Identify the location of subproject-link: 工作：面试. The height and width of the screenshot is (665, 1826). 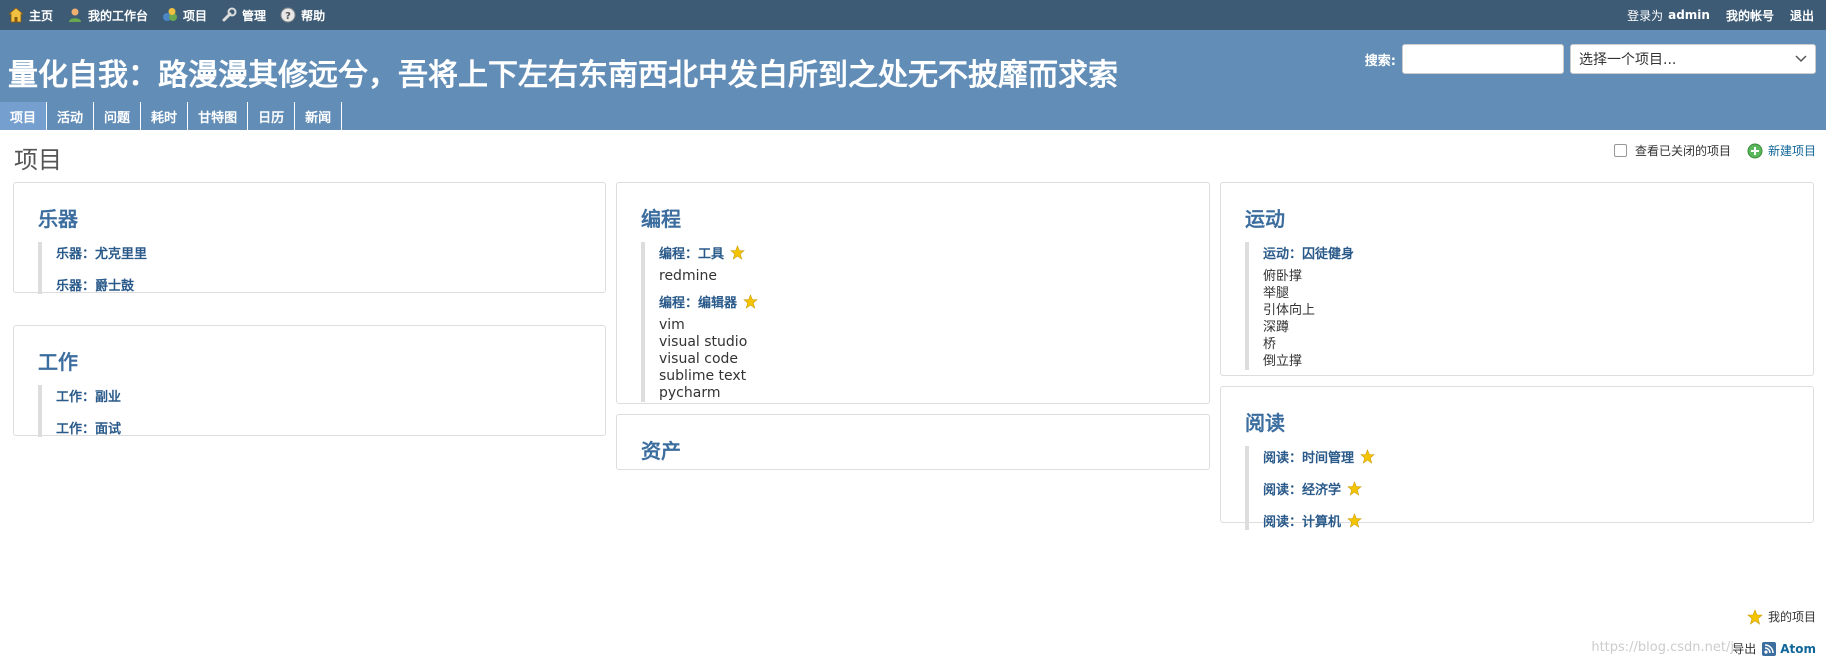
(318, 427).